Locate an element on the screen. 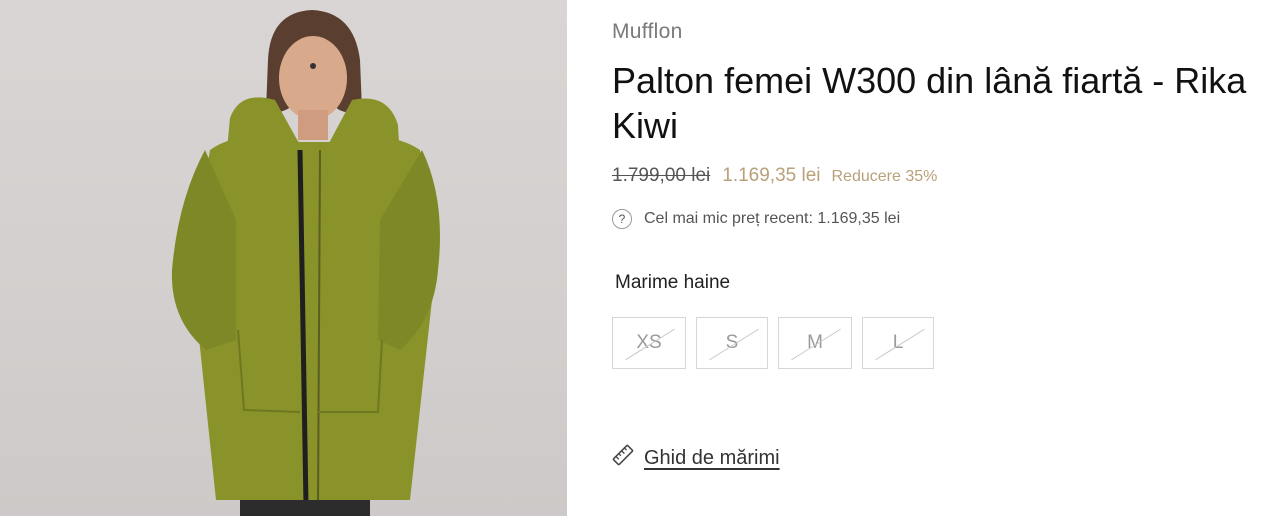 The image size is (1277, 516). size-option-m: M is located at coordinates (815, 343).